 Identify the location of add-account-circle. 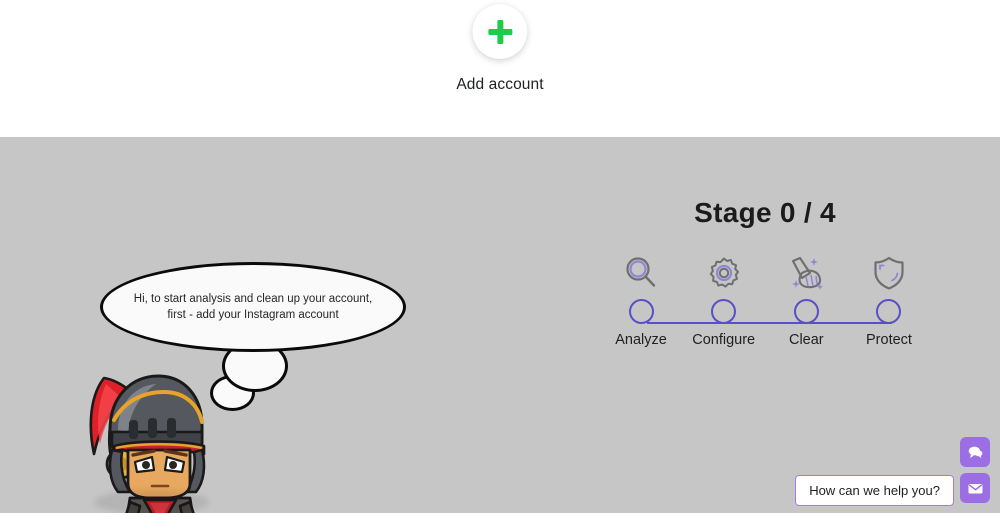
(500, 31).